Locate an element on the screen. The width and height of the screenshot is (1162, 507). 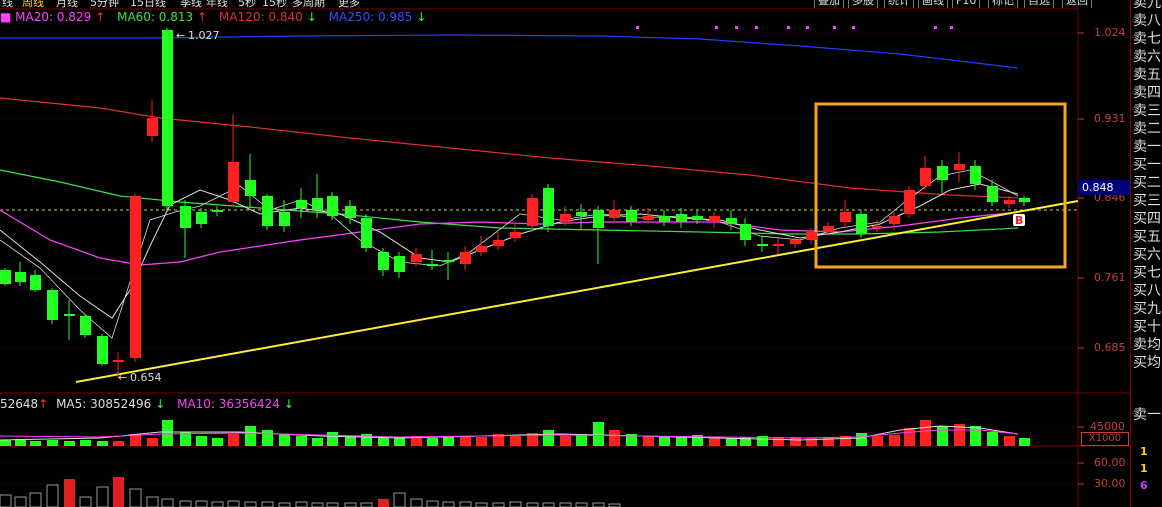
high-label: 1.027 is located at coordinates (204, 35).